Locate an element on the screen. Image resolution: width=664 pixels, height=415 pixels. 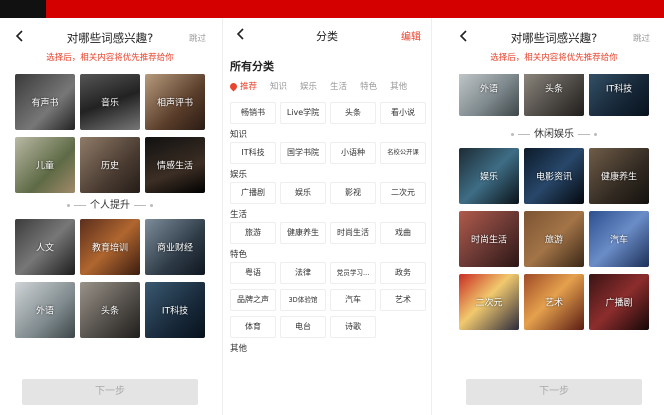
category-chip: 广播剧 is located at coordinates (253, 193).